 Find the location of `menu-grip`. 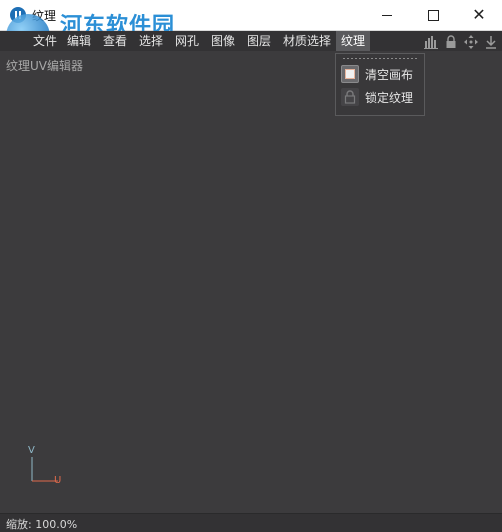

menu-grip is located at coordinates (380, 58).